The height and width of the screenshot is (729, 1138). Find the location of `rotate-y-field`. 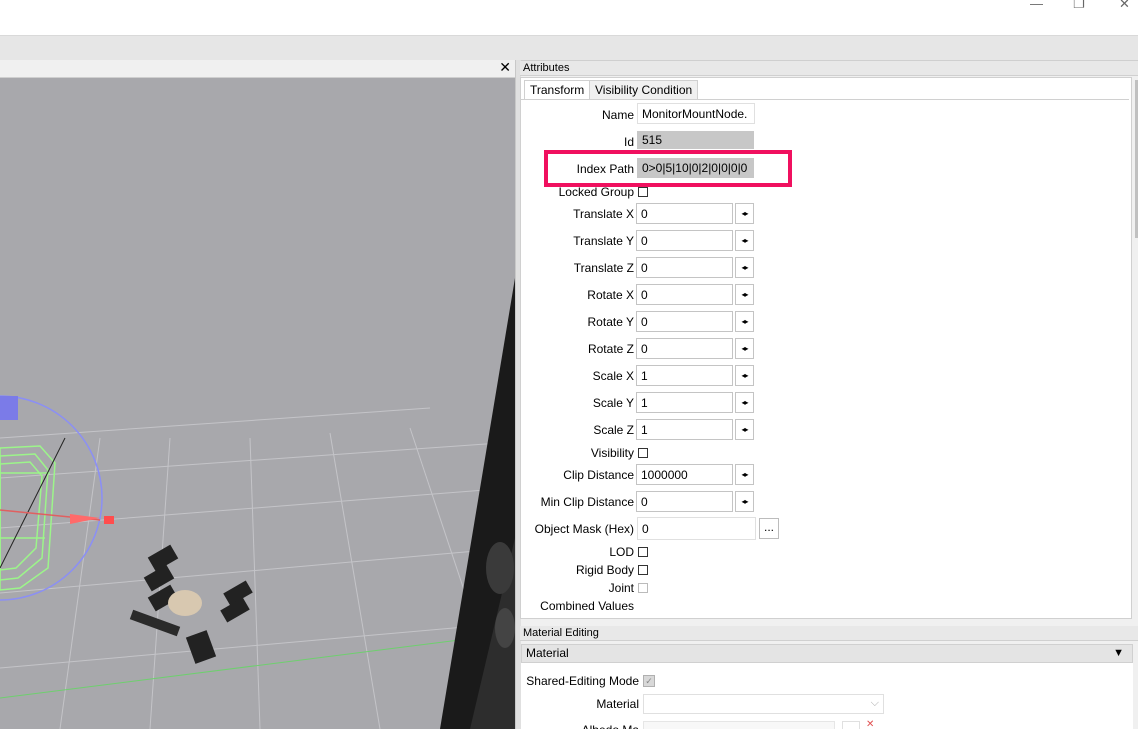

rotate-y-field is located at coordinates (684, 321).